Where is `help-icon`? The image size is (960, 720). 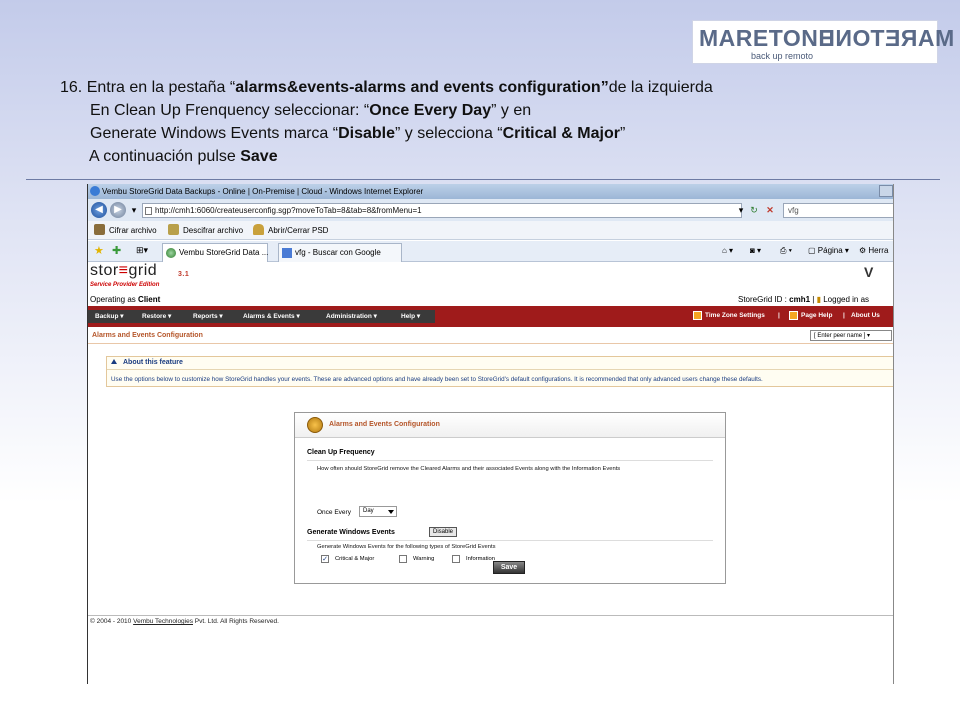 help-icon is located at coordinates (793, 315).